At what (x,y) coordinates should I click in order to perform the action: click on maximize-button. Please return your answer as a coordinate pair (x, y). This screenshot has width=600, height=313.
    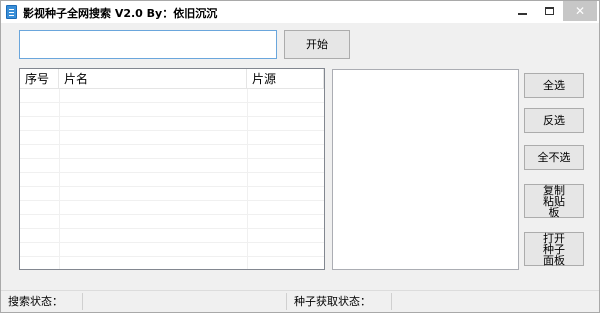
    Looking at the image, I should click on (549, 11).